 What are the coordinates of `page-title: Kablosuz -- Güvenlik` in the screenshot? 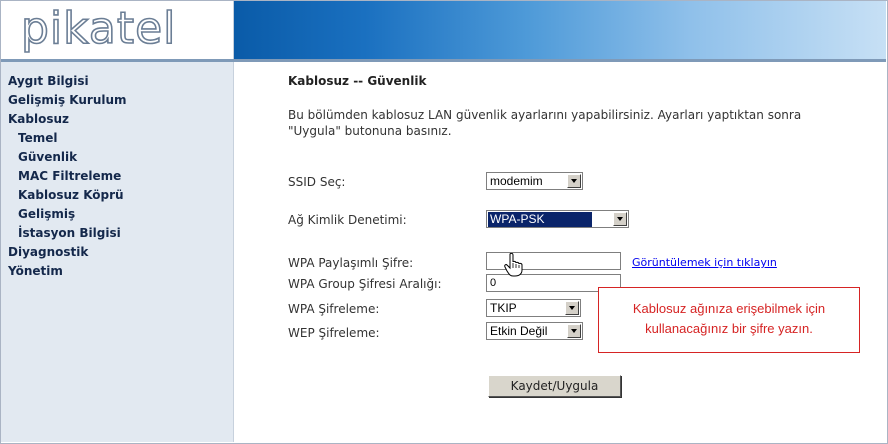 It's located at (357, 81).